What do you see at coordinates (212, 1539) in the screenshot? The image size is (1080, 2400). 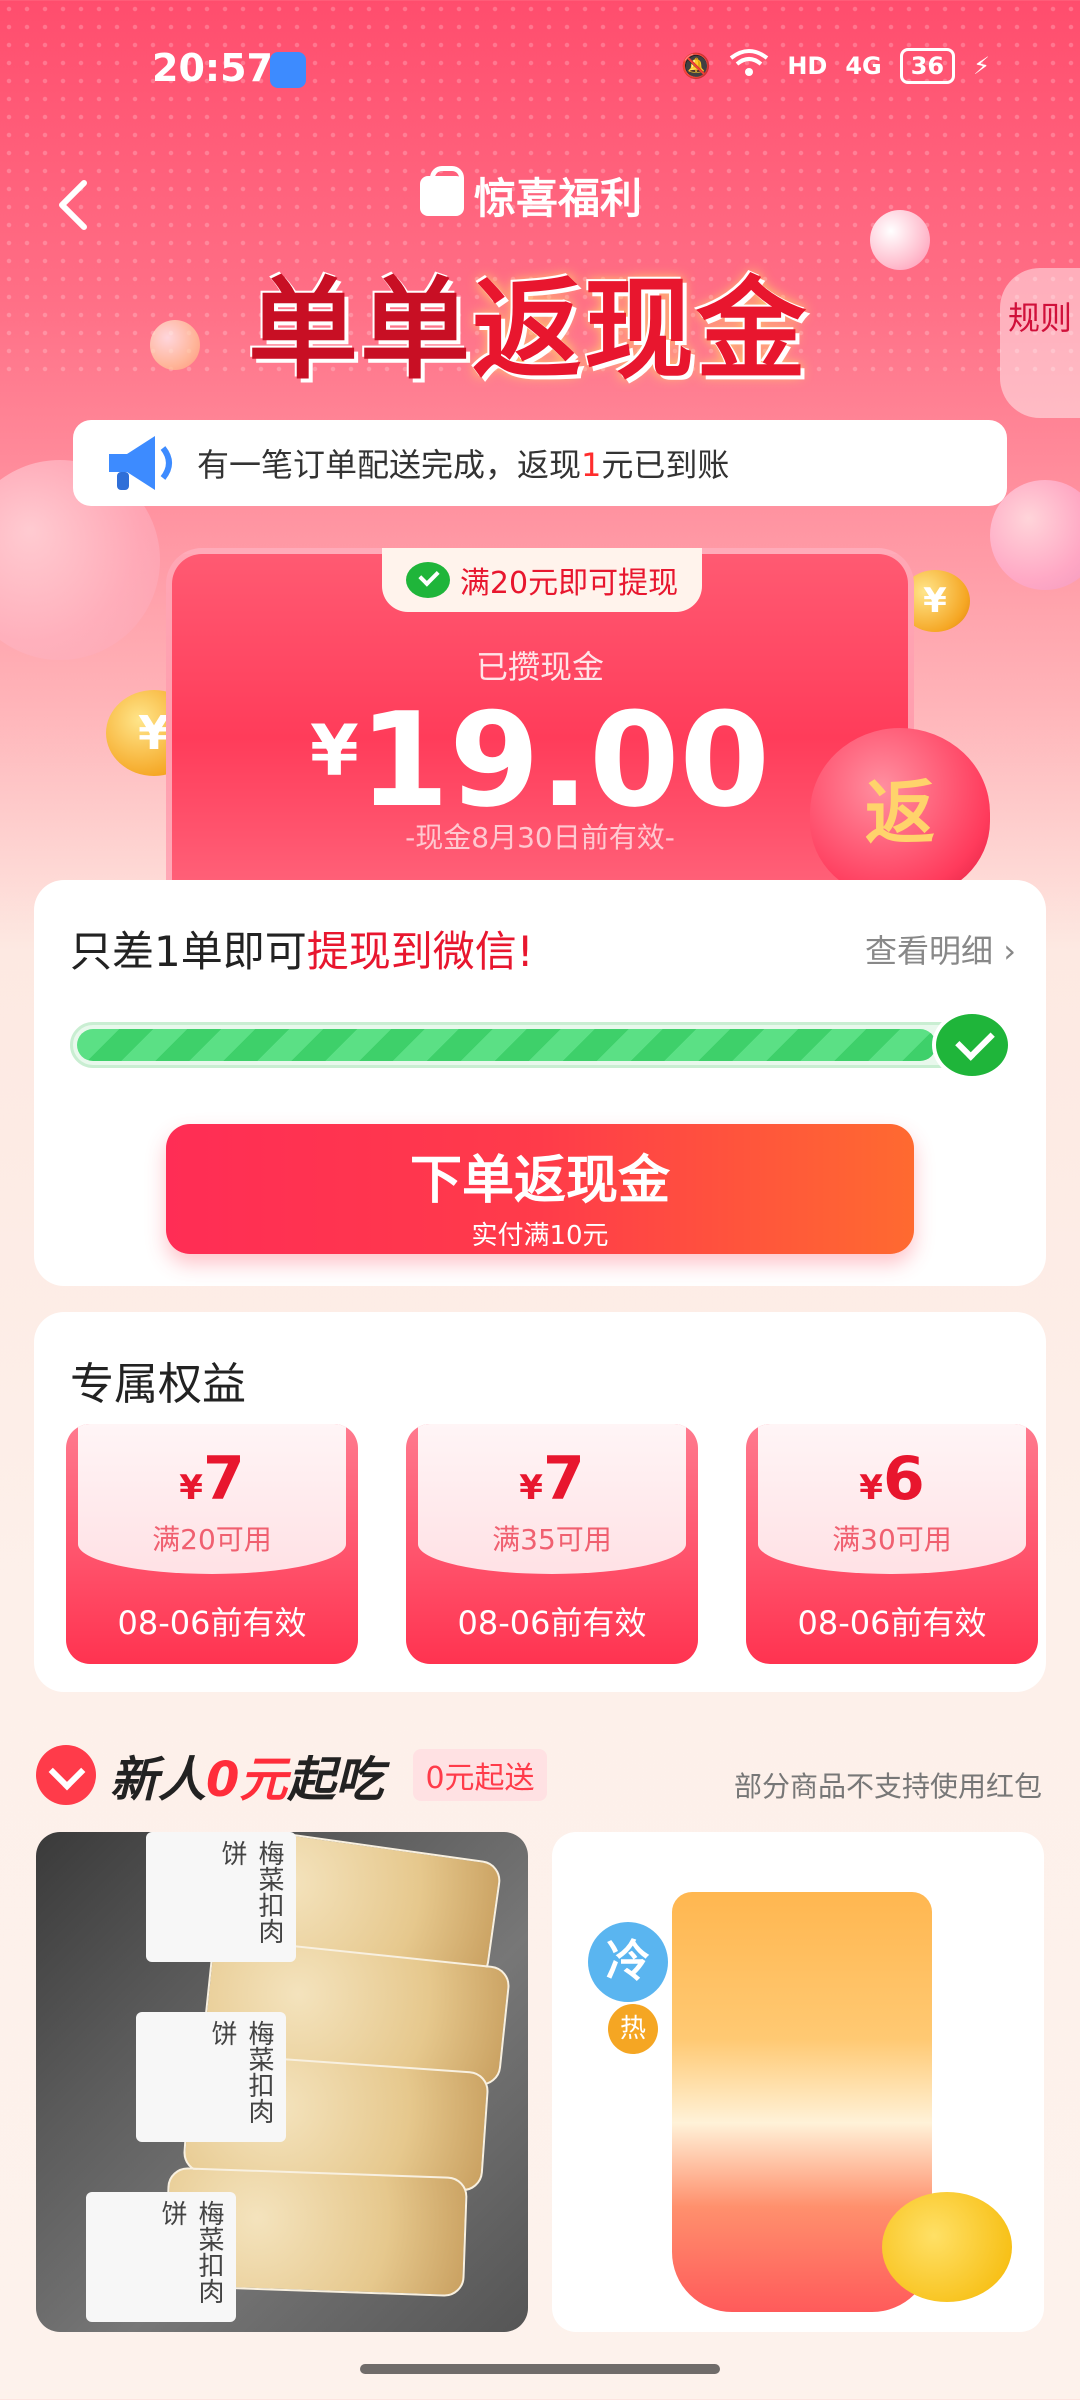 I see `coupon-condition: 满20可用` at bounding box center [212, 1539].